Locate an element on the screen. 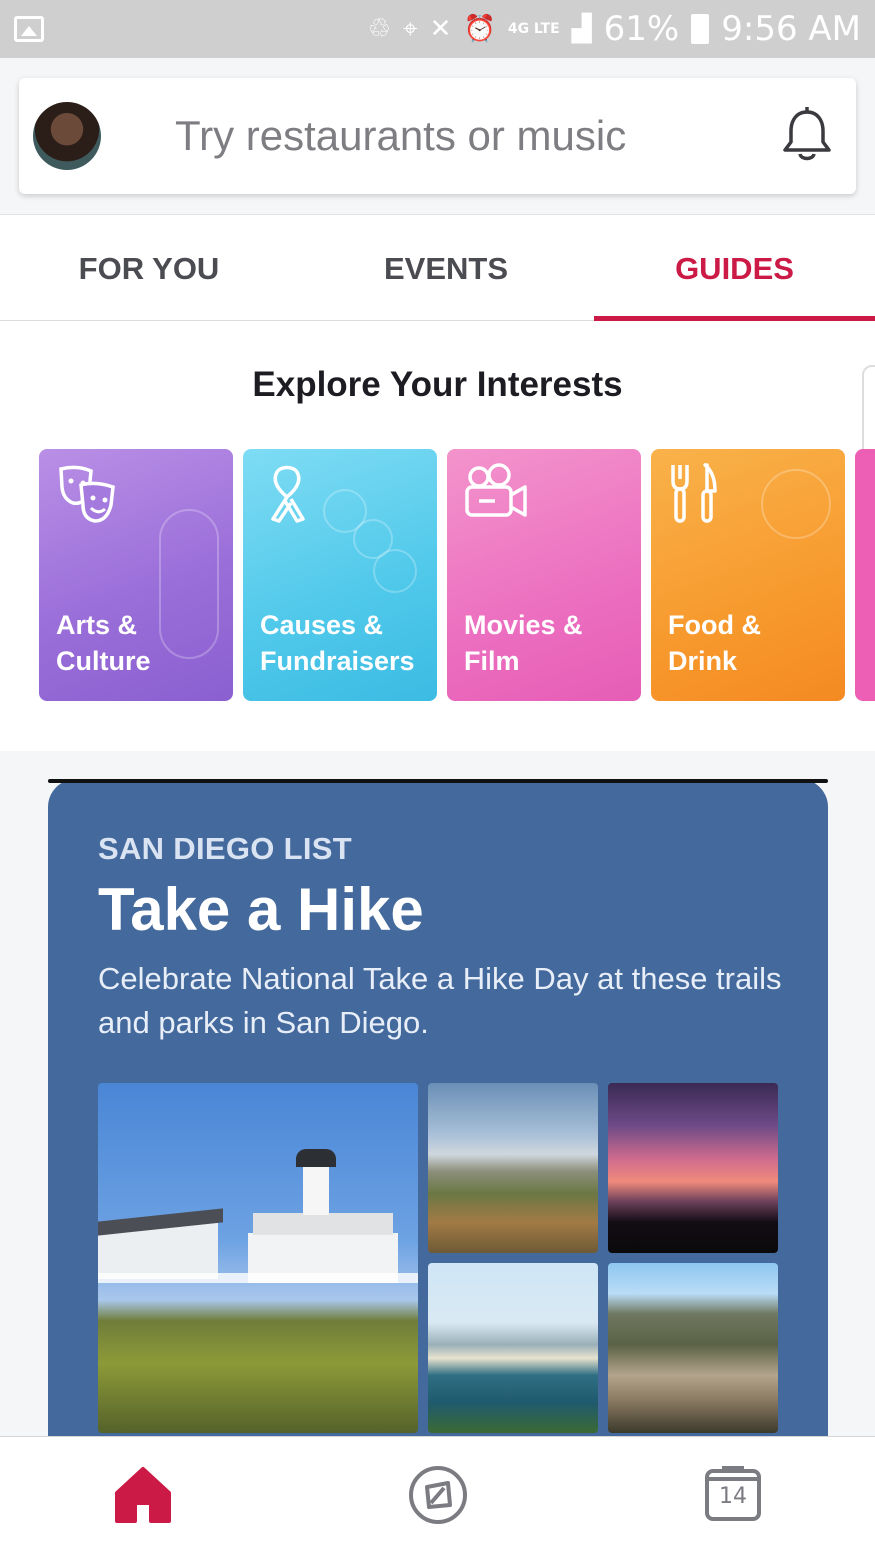 This screenshot has width=875, height=1556. home-icon is located at coordinates (143, 1495).